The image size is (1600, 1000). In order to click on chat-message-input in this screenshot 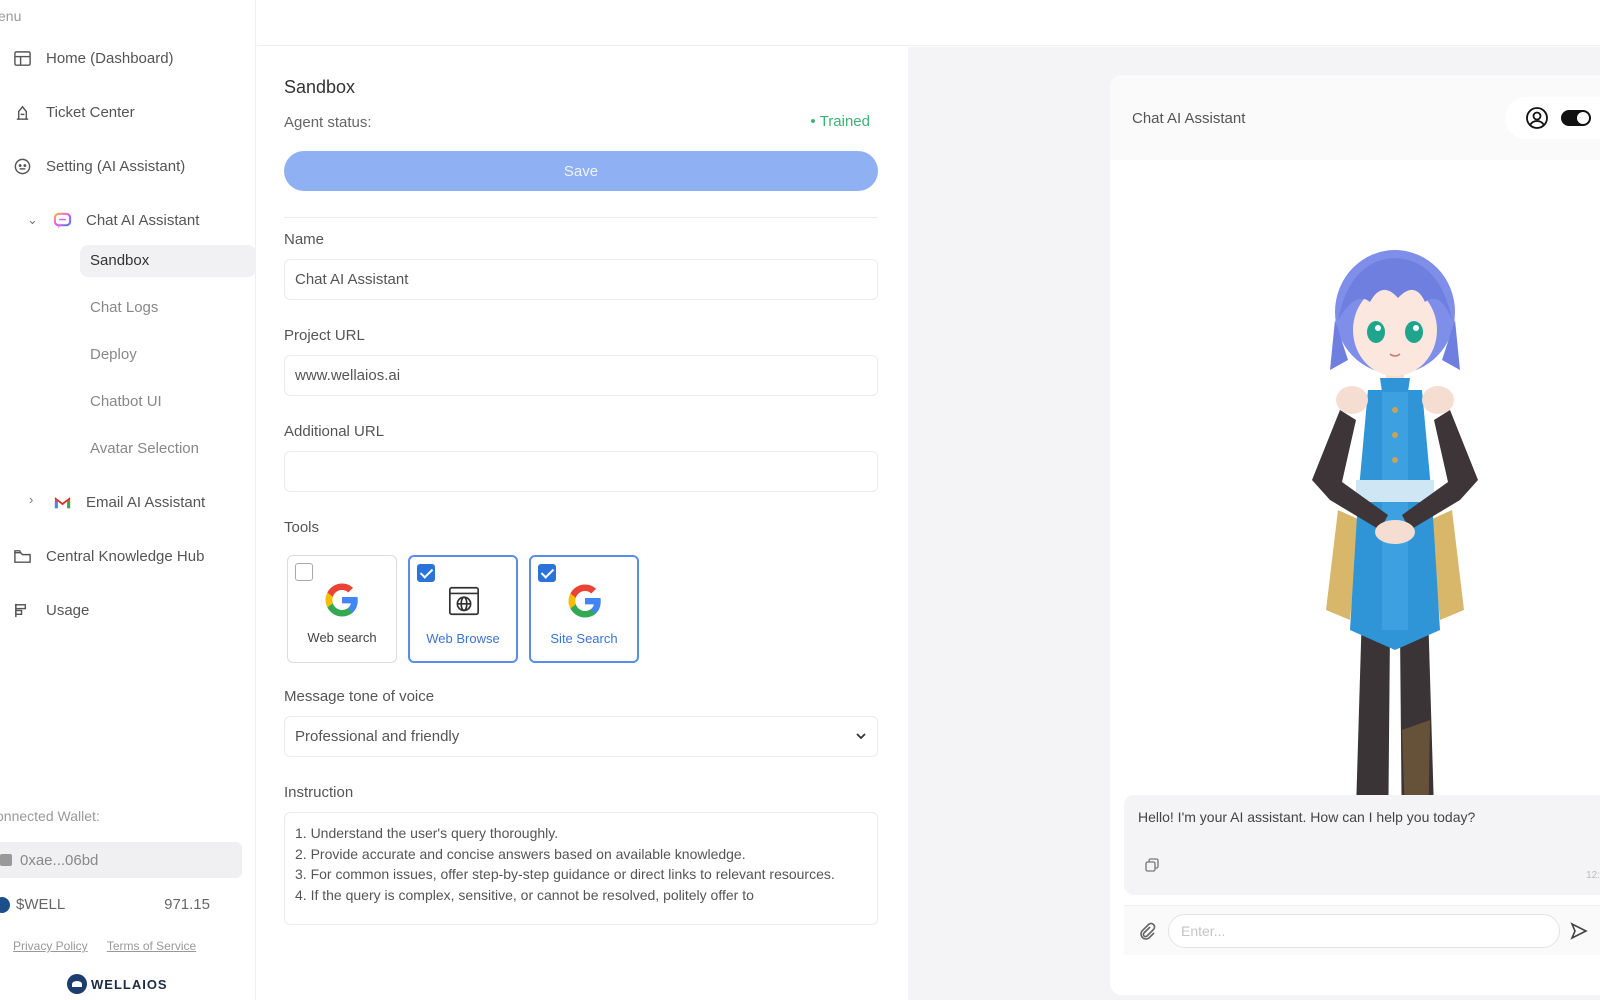, I will do `click(1364, 930)`.